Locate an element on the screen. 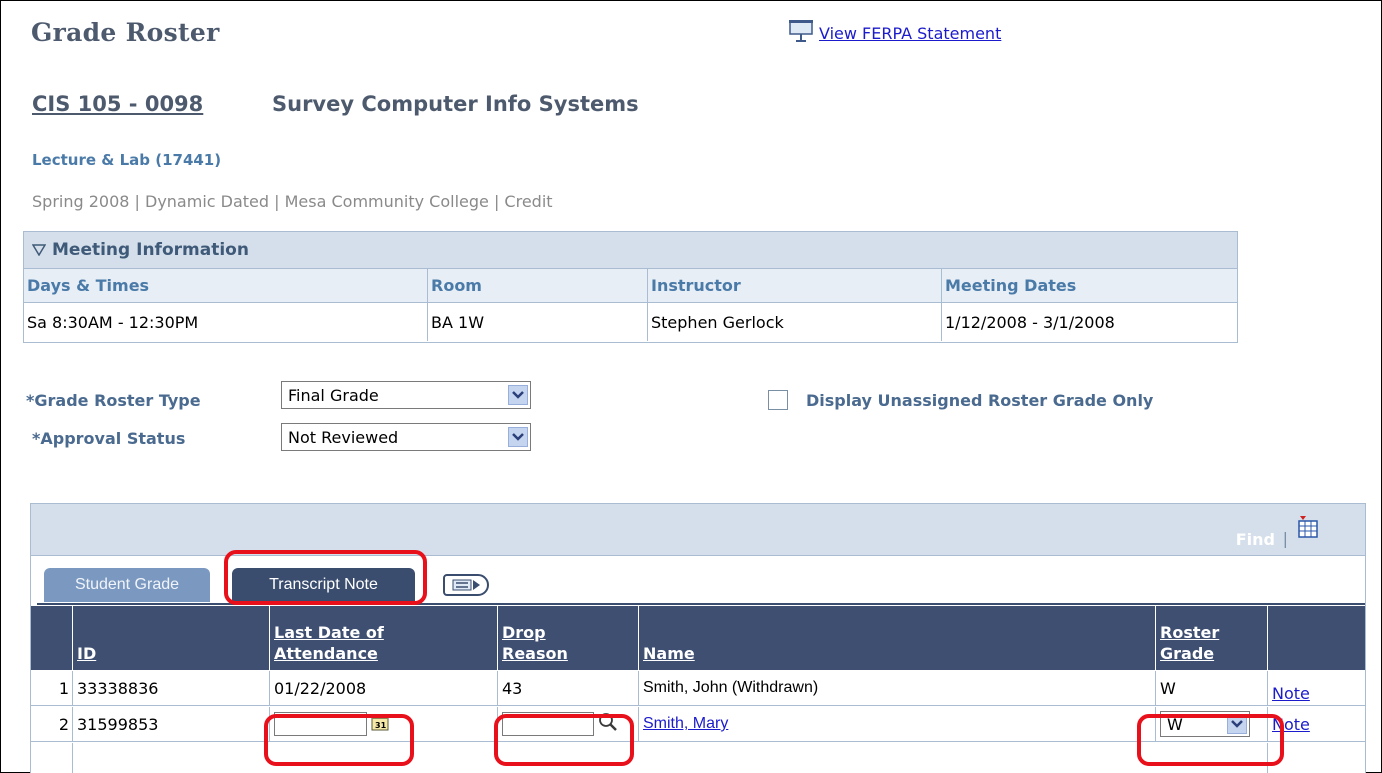  col-name: Name is located at coordinates (897, 638).